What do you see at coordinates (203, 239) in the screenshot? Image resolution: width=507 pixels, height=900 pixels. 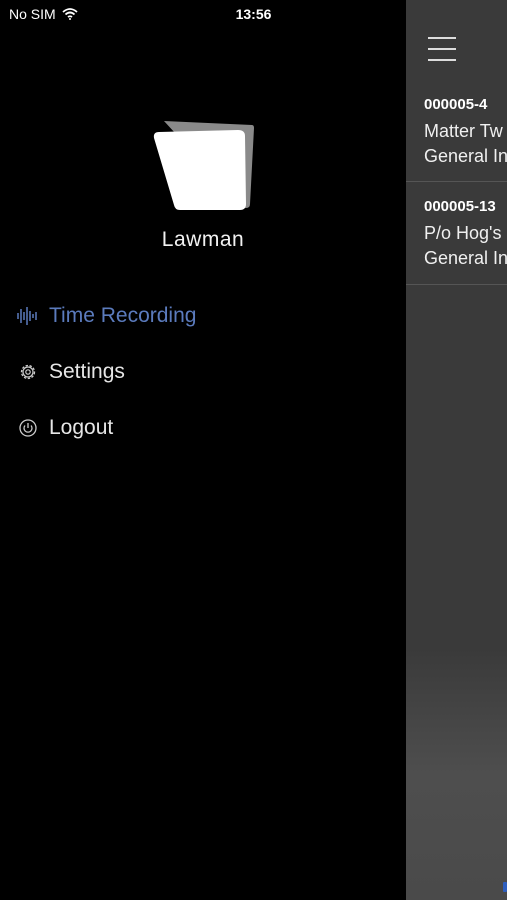 I see `app-name: Lawman` at bounding box center [203, 239].